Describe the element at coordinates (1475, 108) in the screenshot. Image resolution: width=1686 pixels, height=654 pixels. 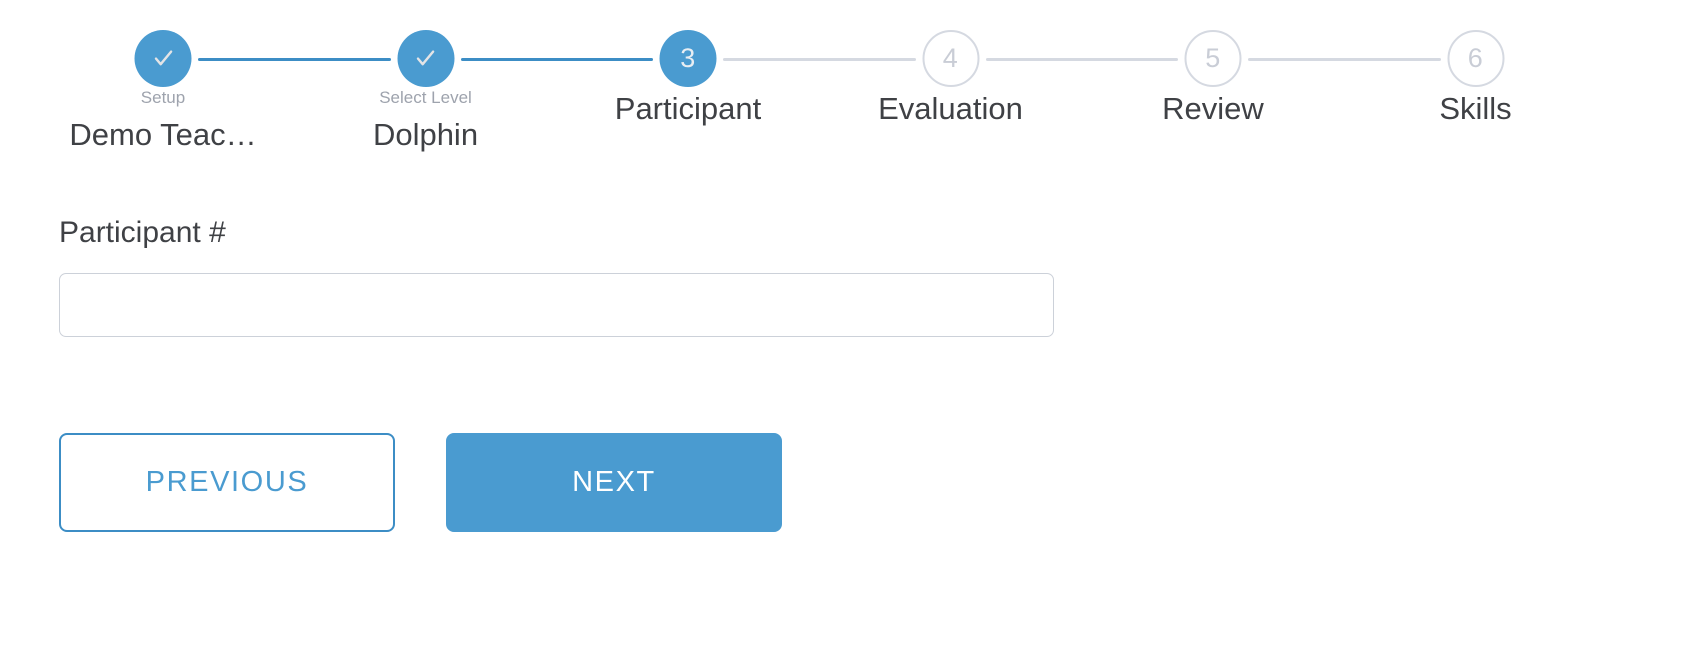
I see `stepper-label-6: Skills` at that location.